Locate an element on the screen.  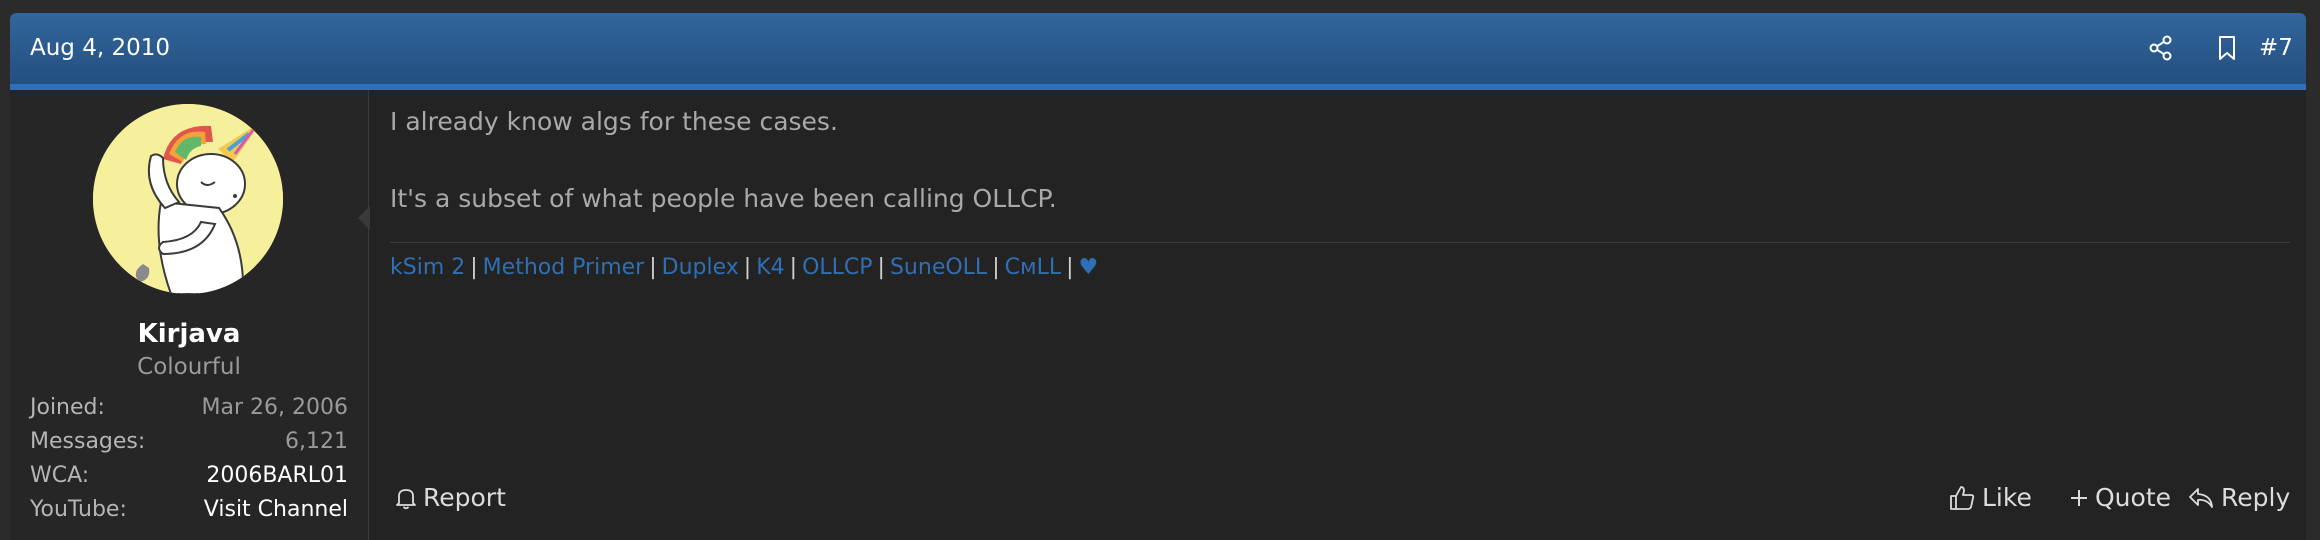
bell-icon is located at coordinates (406, 498).